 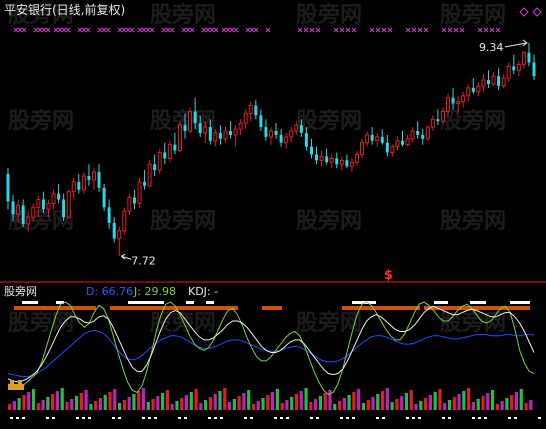 What do you see at coordinates (478, 302) in the screenshot?
I see `strip-mark` at bounding box center [478, 302].